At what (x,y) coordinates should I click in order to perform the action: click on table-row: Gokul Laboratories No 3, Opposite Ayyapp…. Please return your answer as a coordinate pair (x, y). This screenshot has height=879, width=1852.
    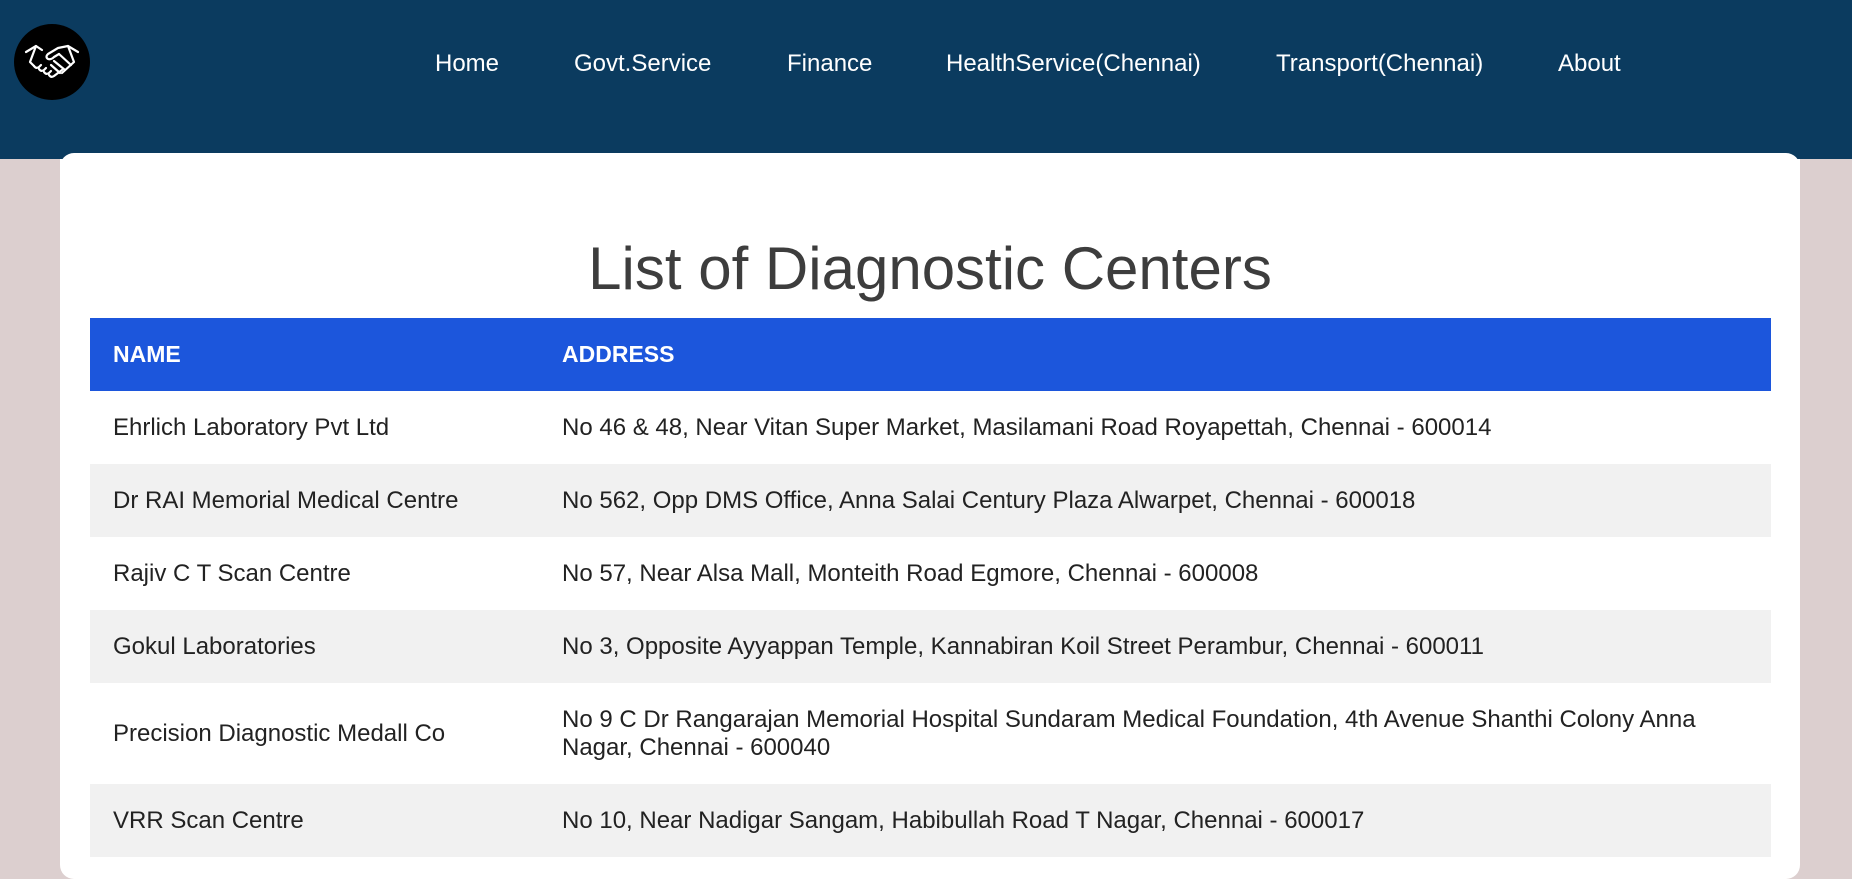
    Looking at the image, I should click on (930, 646).